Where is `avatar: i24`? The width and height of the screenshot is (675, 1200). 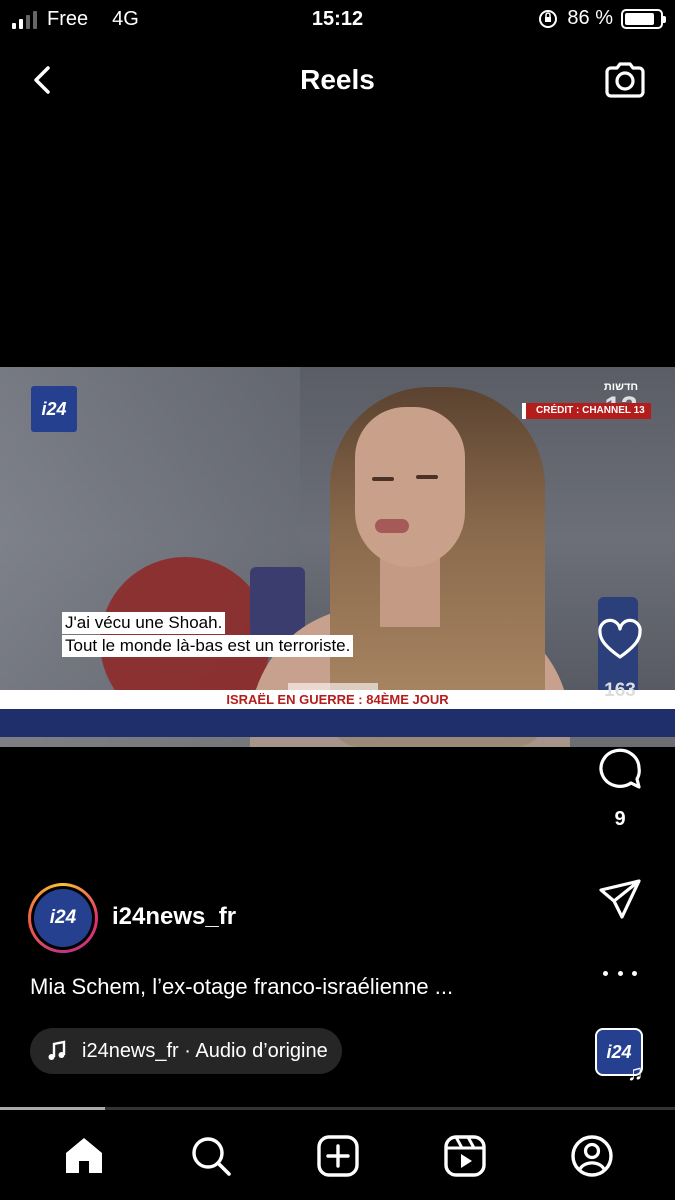
avatar: i24 is located at coordinates (63, 918).